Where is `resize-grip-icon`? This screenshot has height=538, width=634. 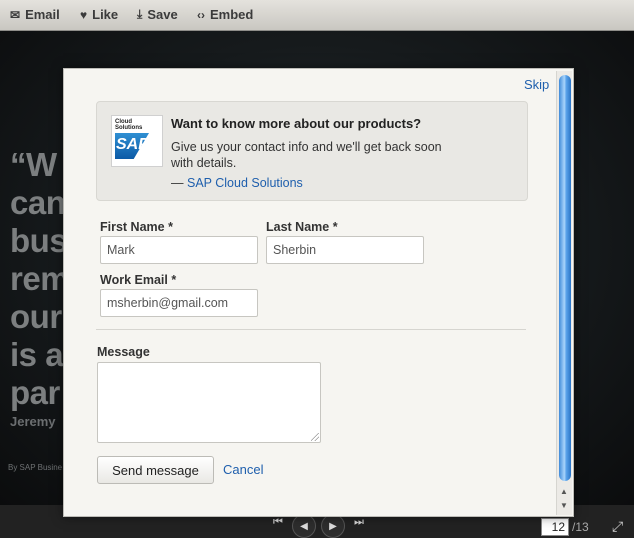
resize-grip-icon is located at coordinates (315, 437).